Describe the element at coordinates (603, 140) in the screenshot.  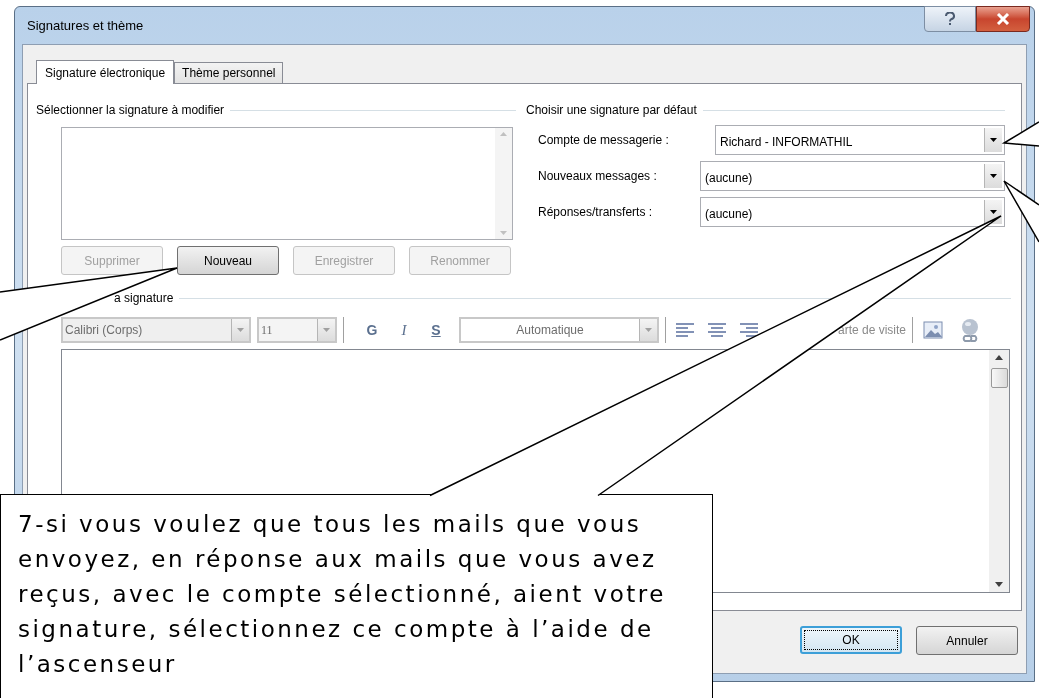
I see `field-label: Compte de messagerie :` at that location.